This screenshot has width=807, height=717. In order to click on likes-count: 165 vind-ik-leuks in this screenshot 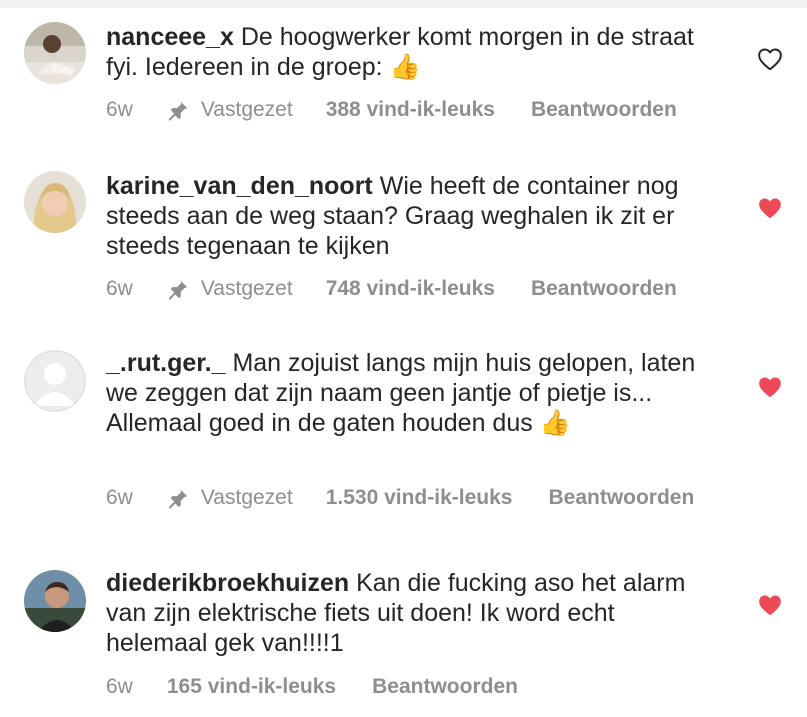, I will do `click(251, 687)`.